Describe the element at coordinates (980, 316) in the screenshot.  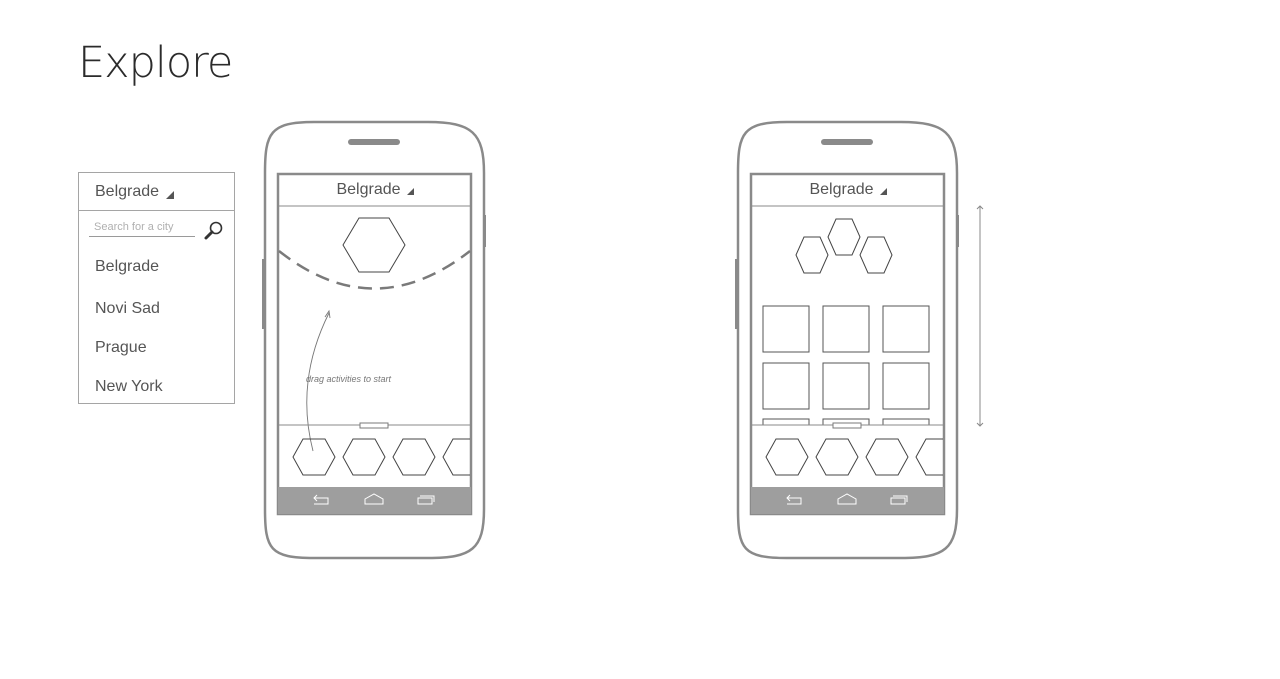
I see `scroll-extent-arrow` at that location.